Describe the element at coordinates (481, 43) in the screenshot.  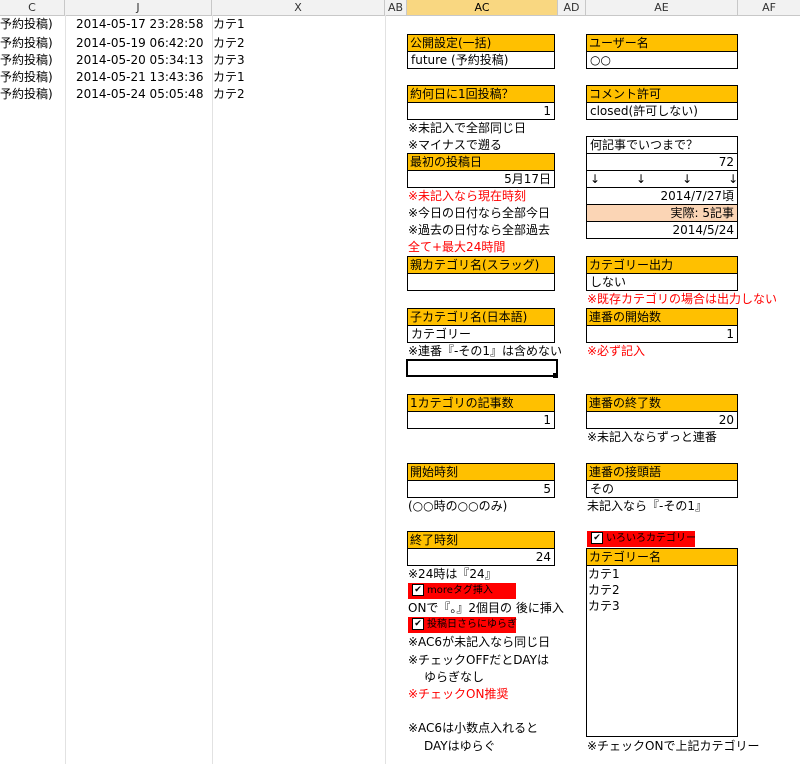
I see `public-setting-label: 公開設定(一括)` at that location.